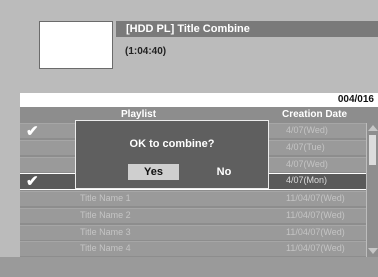  Describe the element at coordinates (193, 248) in the screenshot. I see `list-item: Title Name 4 11/04/07(Wed)` at that location.